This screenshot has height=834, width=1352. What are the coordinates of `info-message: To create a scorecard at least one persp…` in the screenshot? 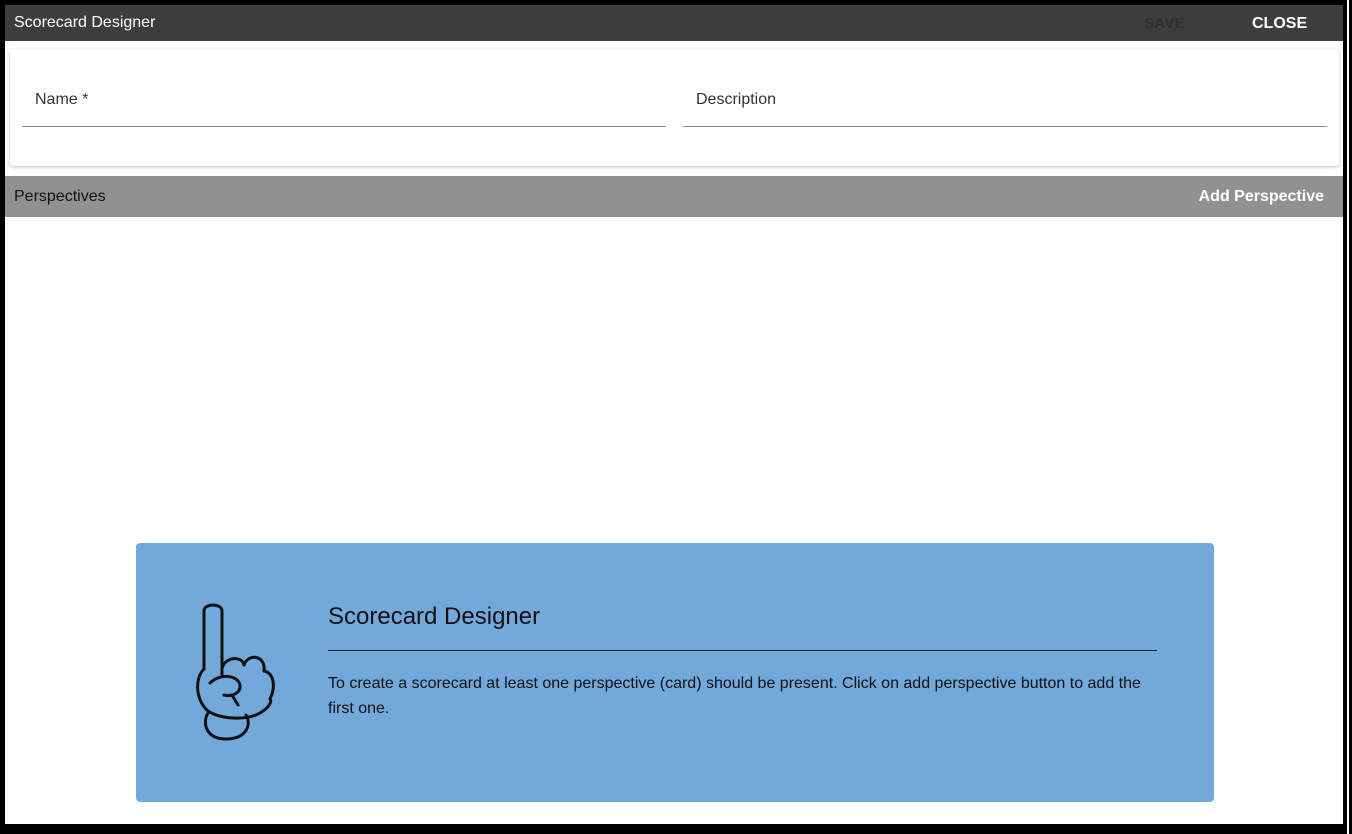 It's located at (734, 696).